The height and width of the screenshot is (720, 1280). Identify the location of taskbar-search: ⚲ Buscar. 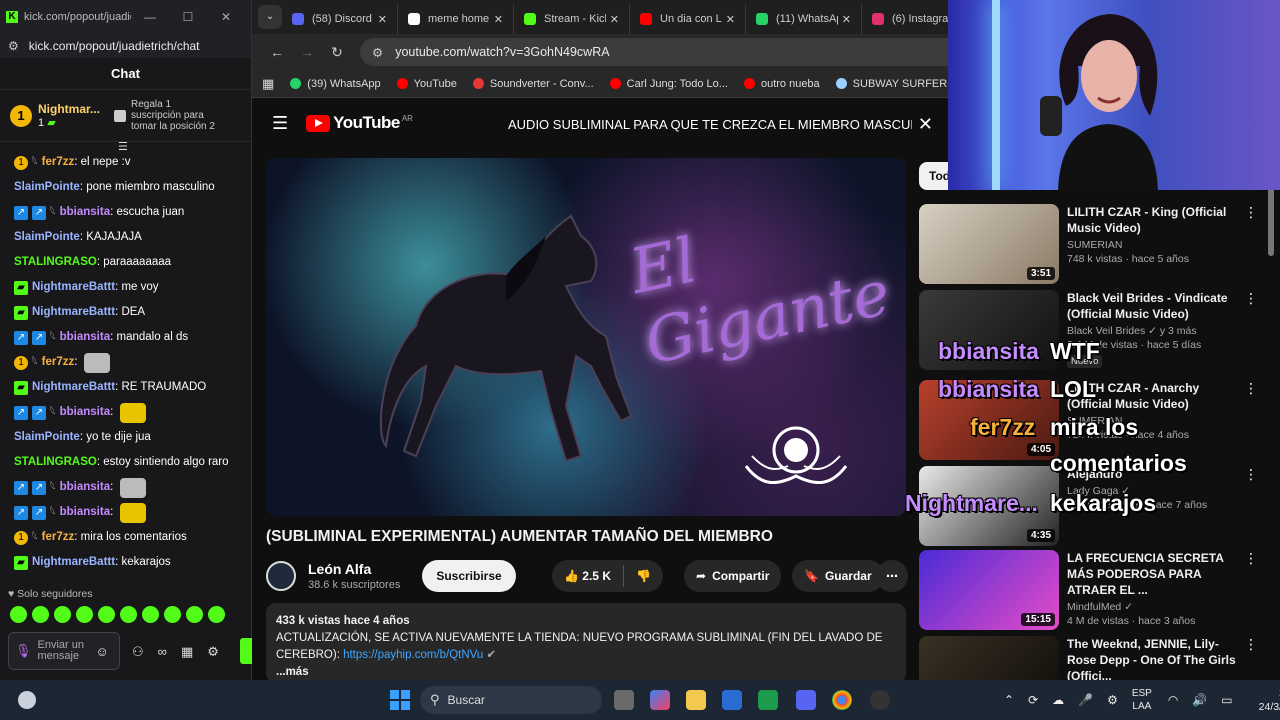
(511, 700).